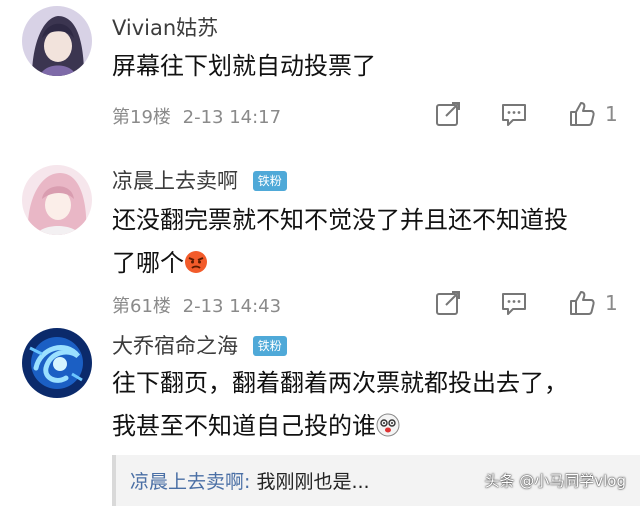 The height and width of the screenshot is (506, 640). Describe the element at coordinates (141, 117) in the screenshot. I see `floor-number: 第19楼` at that location.